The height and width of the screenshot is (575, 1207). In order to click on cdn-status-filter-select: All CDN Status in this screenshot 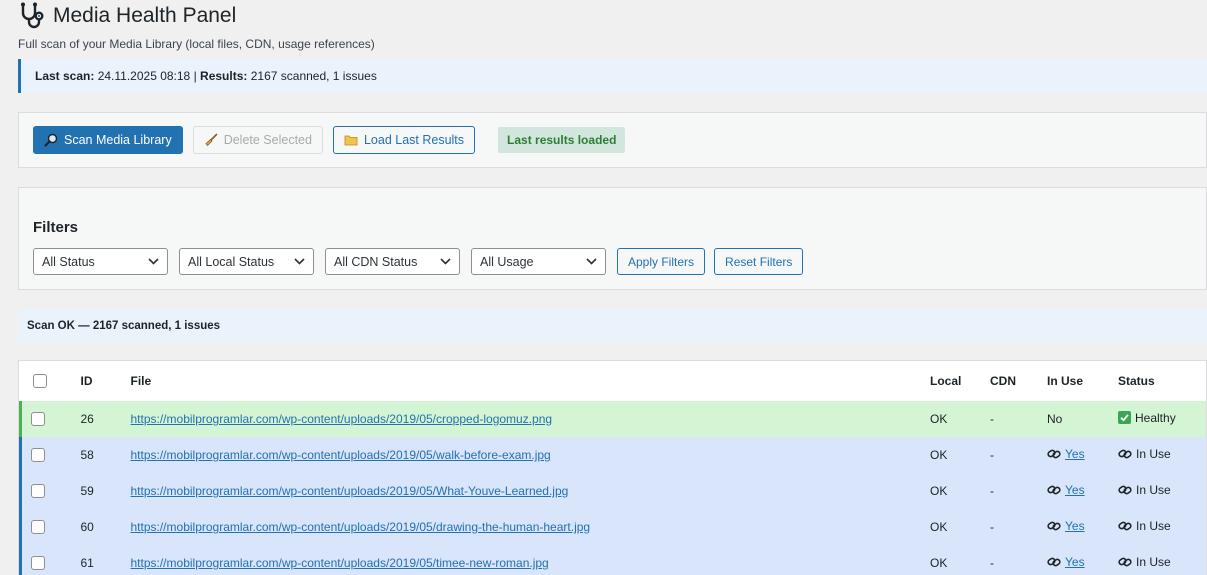, I will do `click(392, 261)`.